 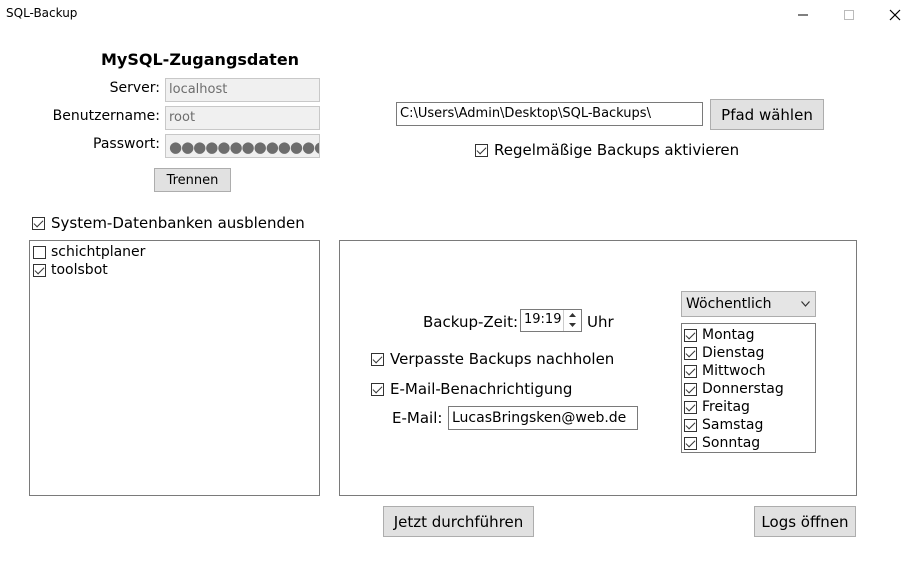 I want to click on email-notify-checkbox, so click(x=377, y=389).